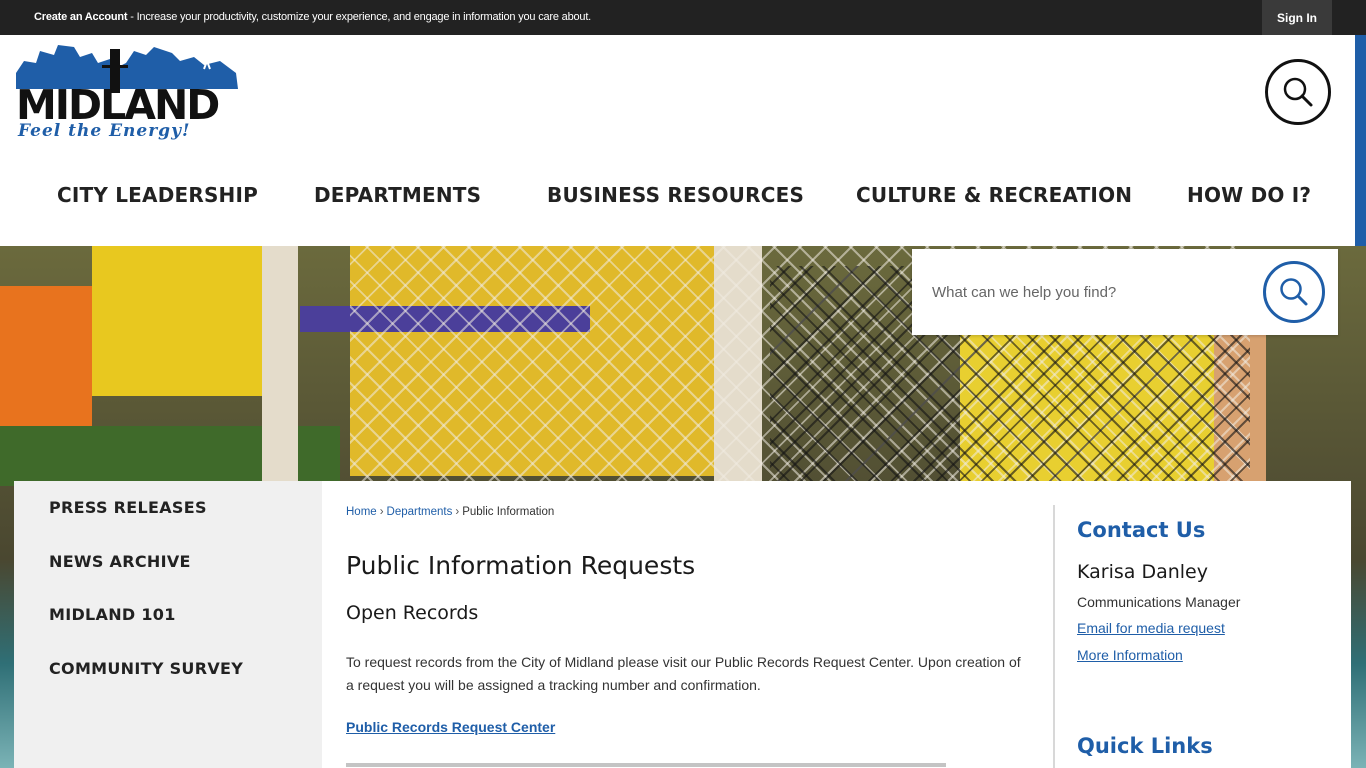  Describe the element at coordinates (112, 614) in the screenshot. I see `sidebar-item-midland-101: MIDLAND 101` at that location.